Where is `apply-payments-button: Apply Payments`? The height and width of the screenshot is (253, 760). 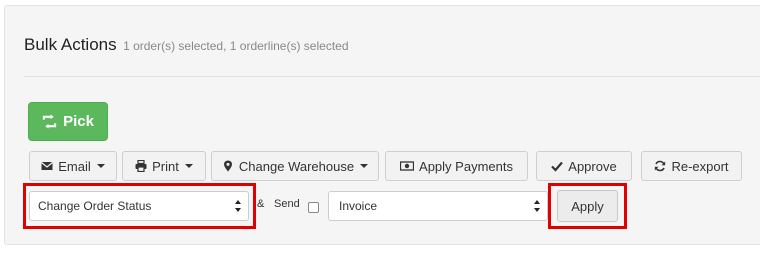 apply-payments-button: Apply Payments is located at coordinates (456, 166).